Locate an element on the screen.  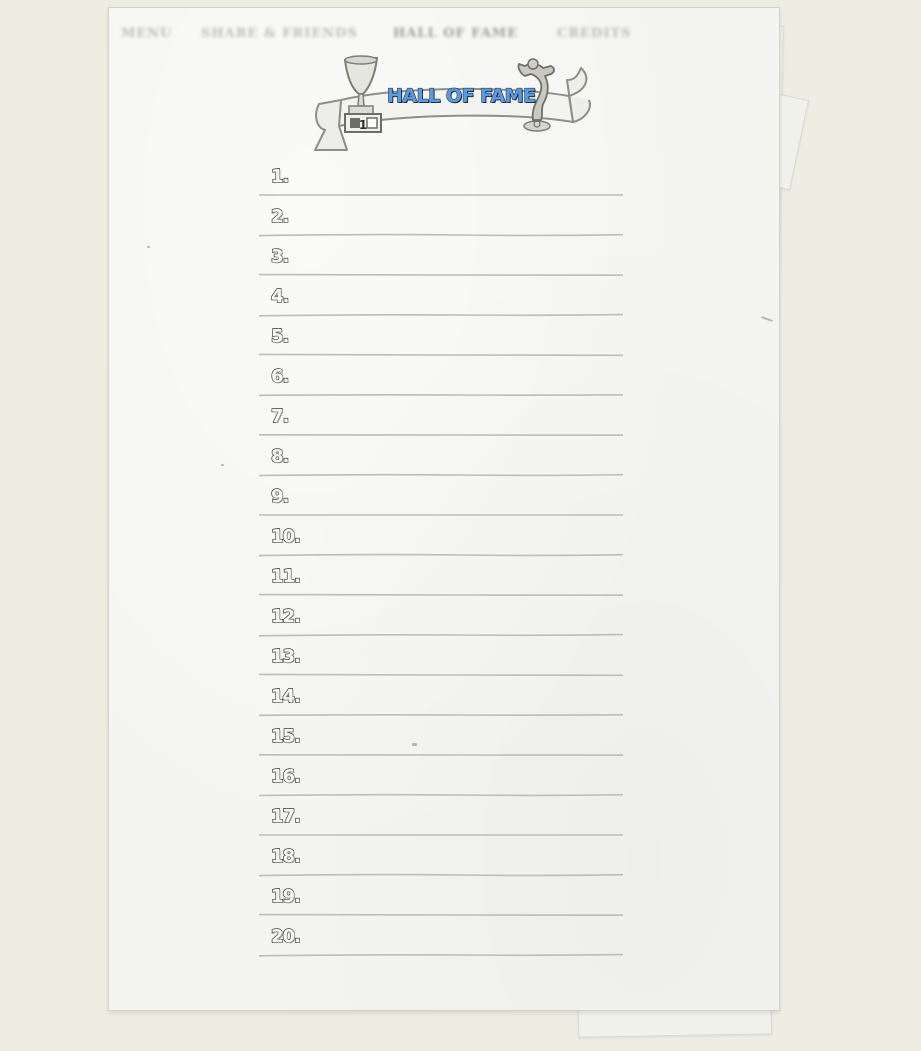
rank-number: 19. is located at coordinates (285, 896).